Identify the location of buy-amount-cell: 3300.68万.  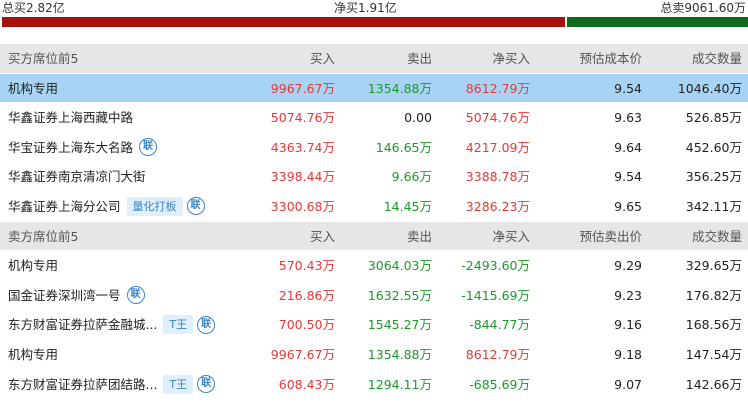
(302, 206).